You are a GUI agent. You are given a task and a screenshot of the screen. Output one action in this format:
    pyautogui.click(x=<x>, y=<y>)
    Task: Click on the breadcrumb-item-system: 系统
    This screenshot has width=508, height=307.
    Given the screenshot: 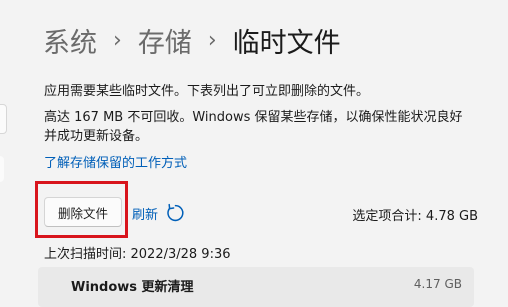 What is the action you would take?
    pyautogui.click(x=70, y=40)
    